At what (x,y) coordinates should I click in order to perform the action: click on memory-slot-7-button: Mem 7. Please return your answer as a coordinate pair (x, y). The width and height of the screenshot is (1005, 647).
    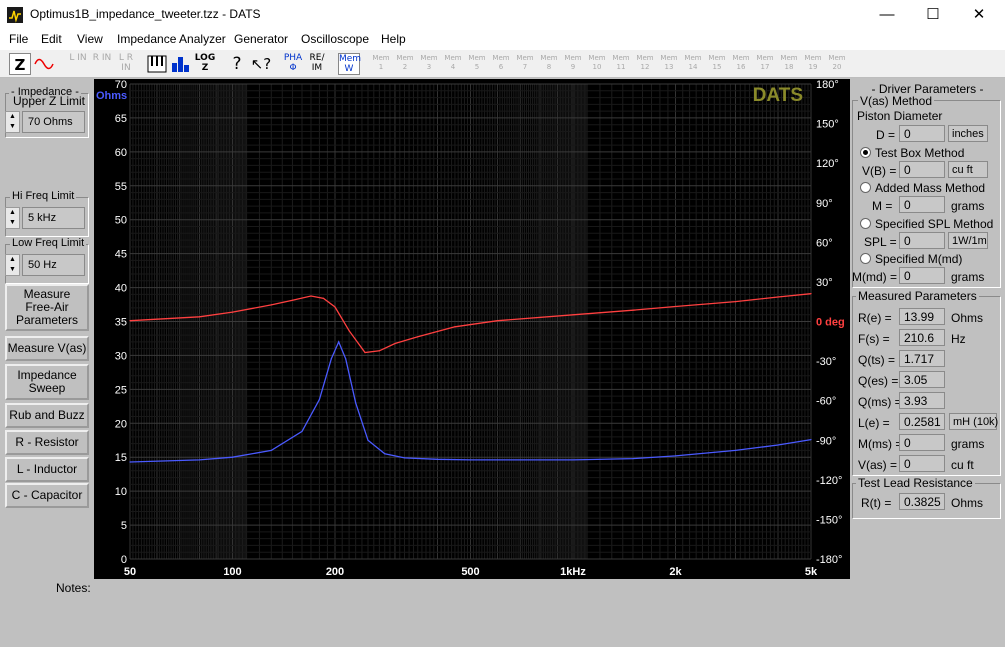
    Looking at the image, I should click on (525, 64).